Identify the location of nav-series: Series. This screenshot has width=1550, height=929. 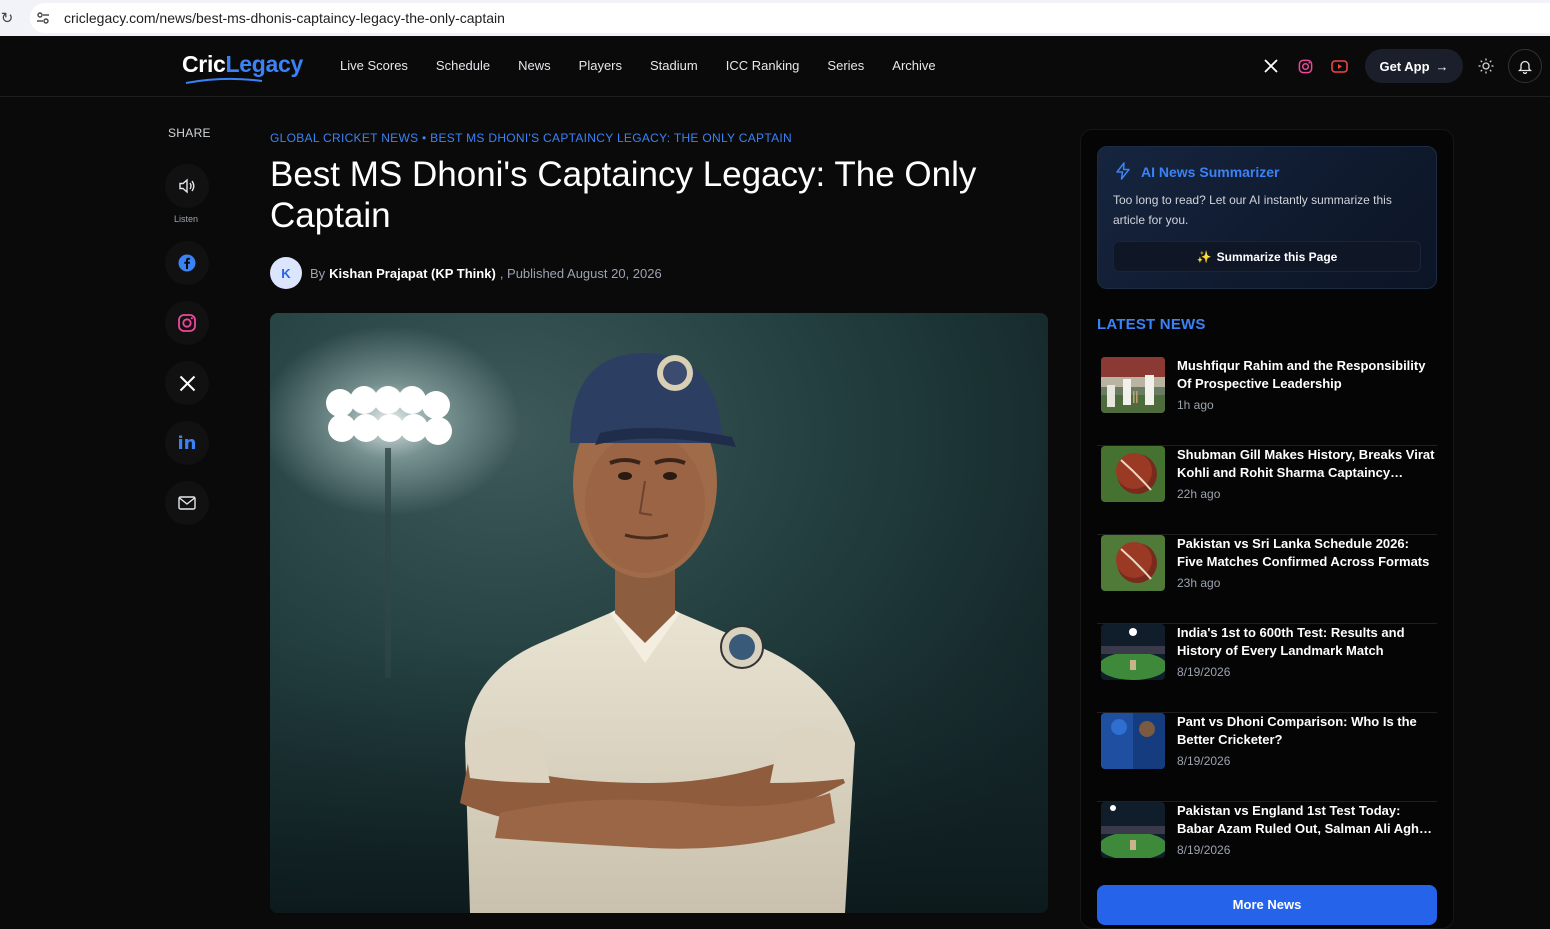
(845, 65).